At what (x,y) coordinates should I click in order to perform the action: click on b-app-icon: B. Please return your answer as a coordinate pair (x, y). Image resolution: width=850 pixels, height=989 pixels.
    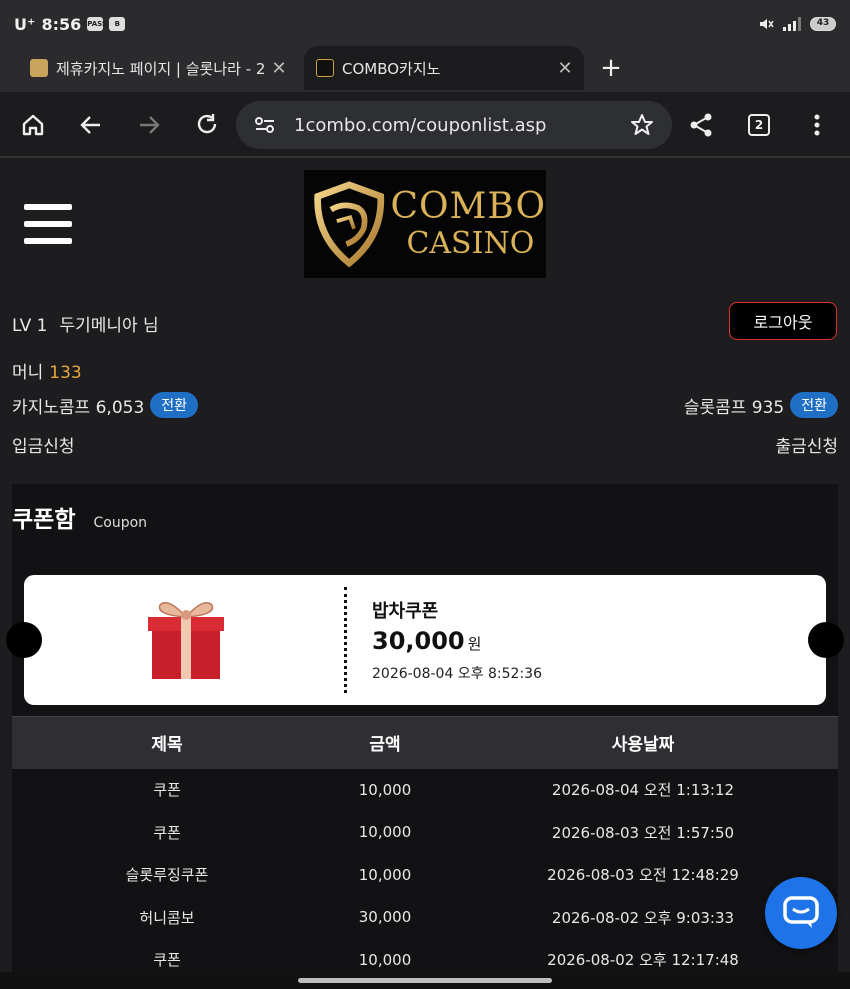
    Looking at the image, I should click on (117, 24).